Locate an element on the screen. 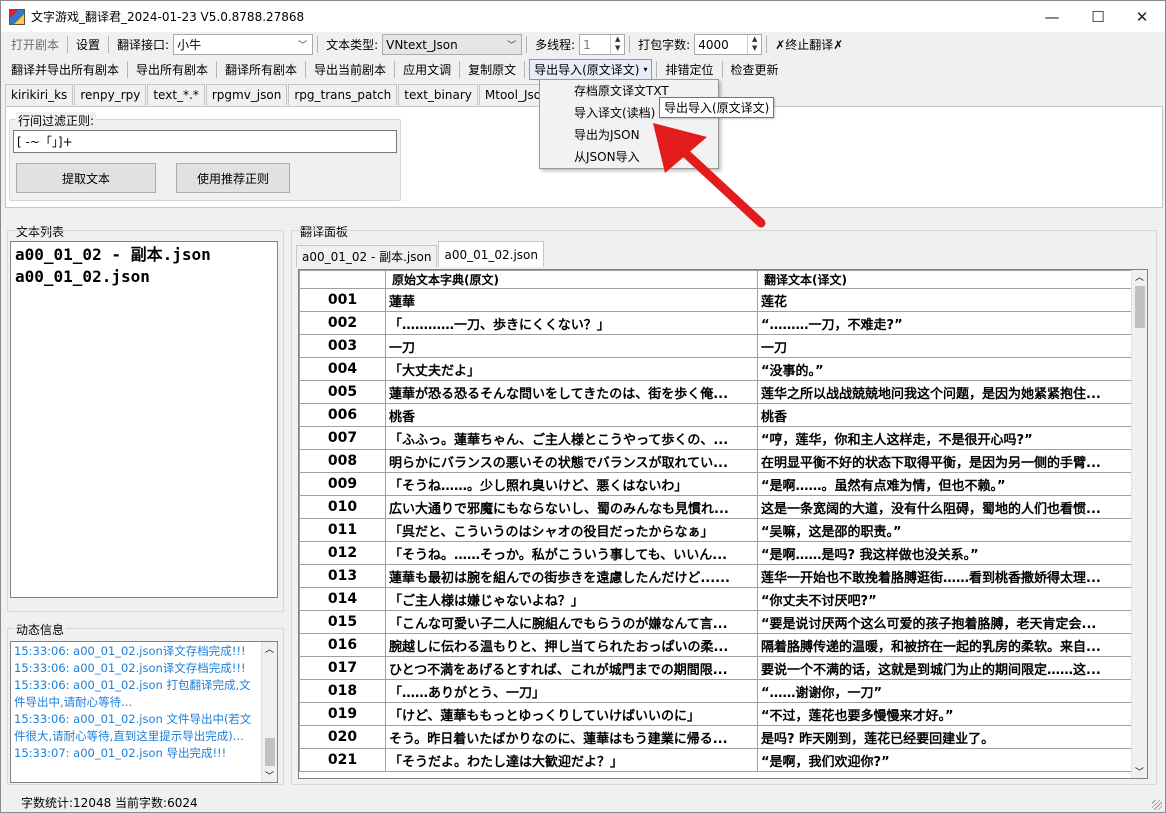  translate-all-button: 翻译所有剧本 is located at coordinates (261, 69).